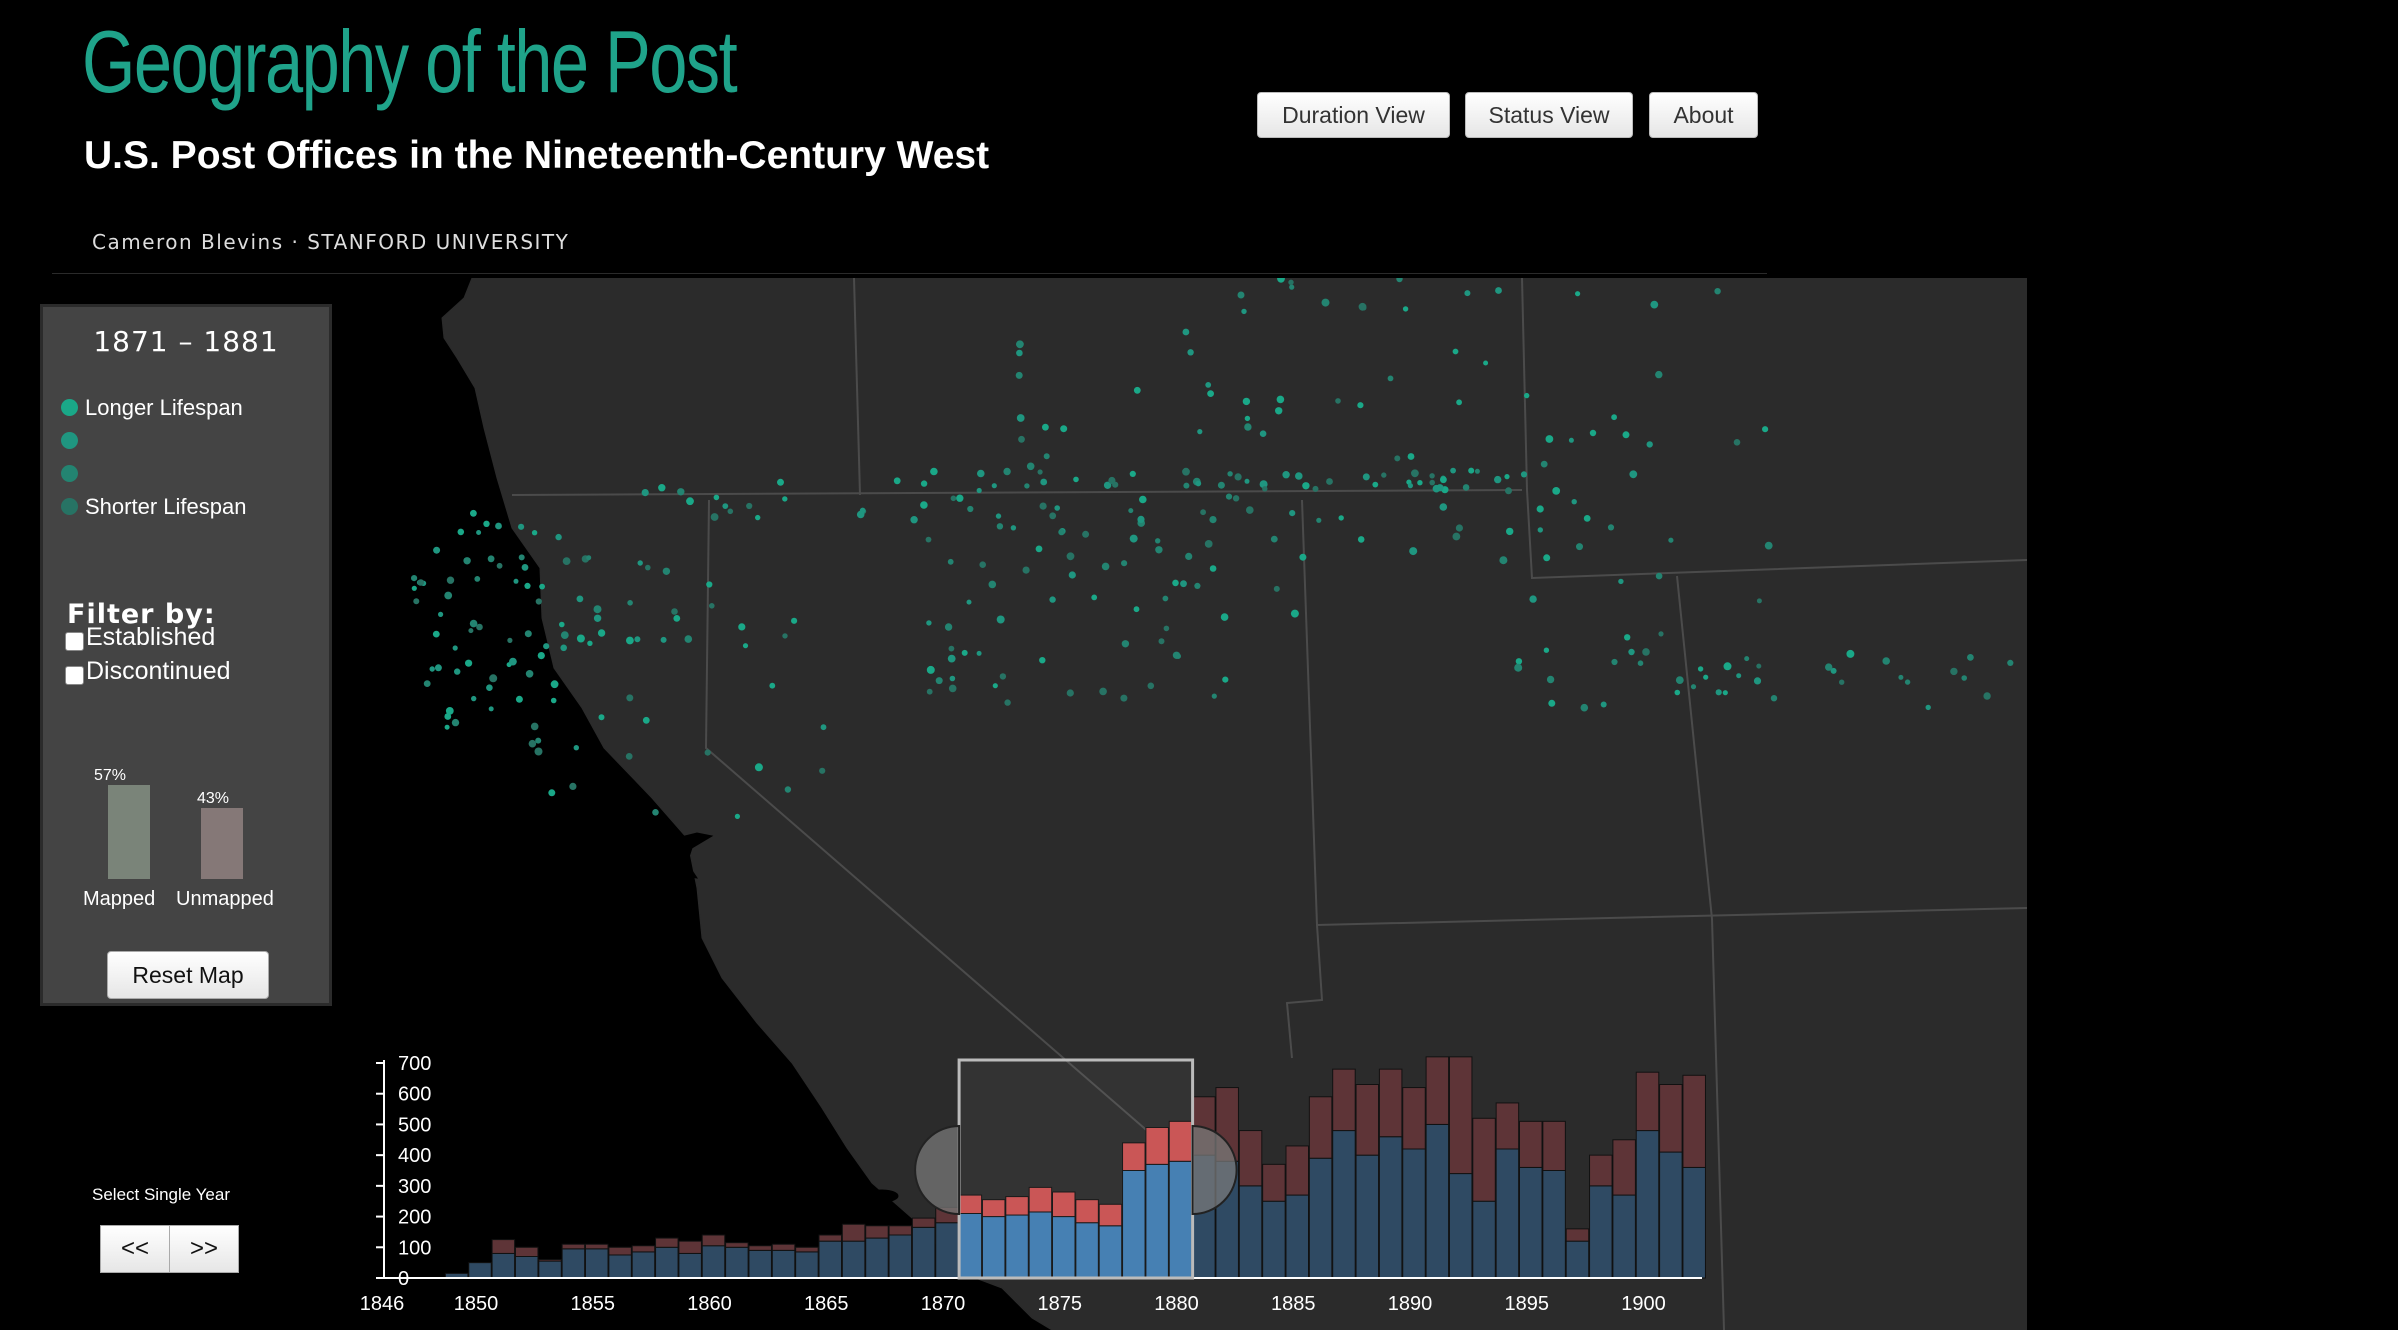 This screenshot has height=1330, width=2398. I want to click on y-tick-label: 600, so click(414, 1095).